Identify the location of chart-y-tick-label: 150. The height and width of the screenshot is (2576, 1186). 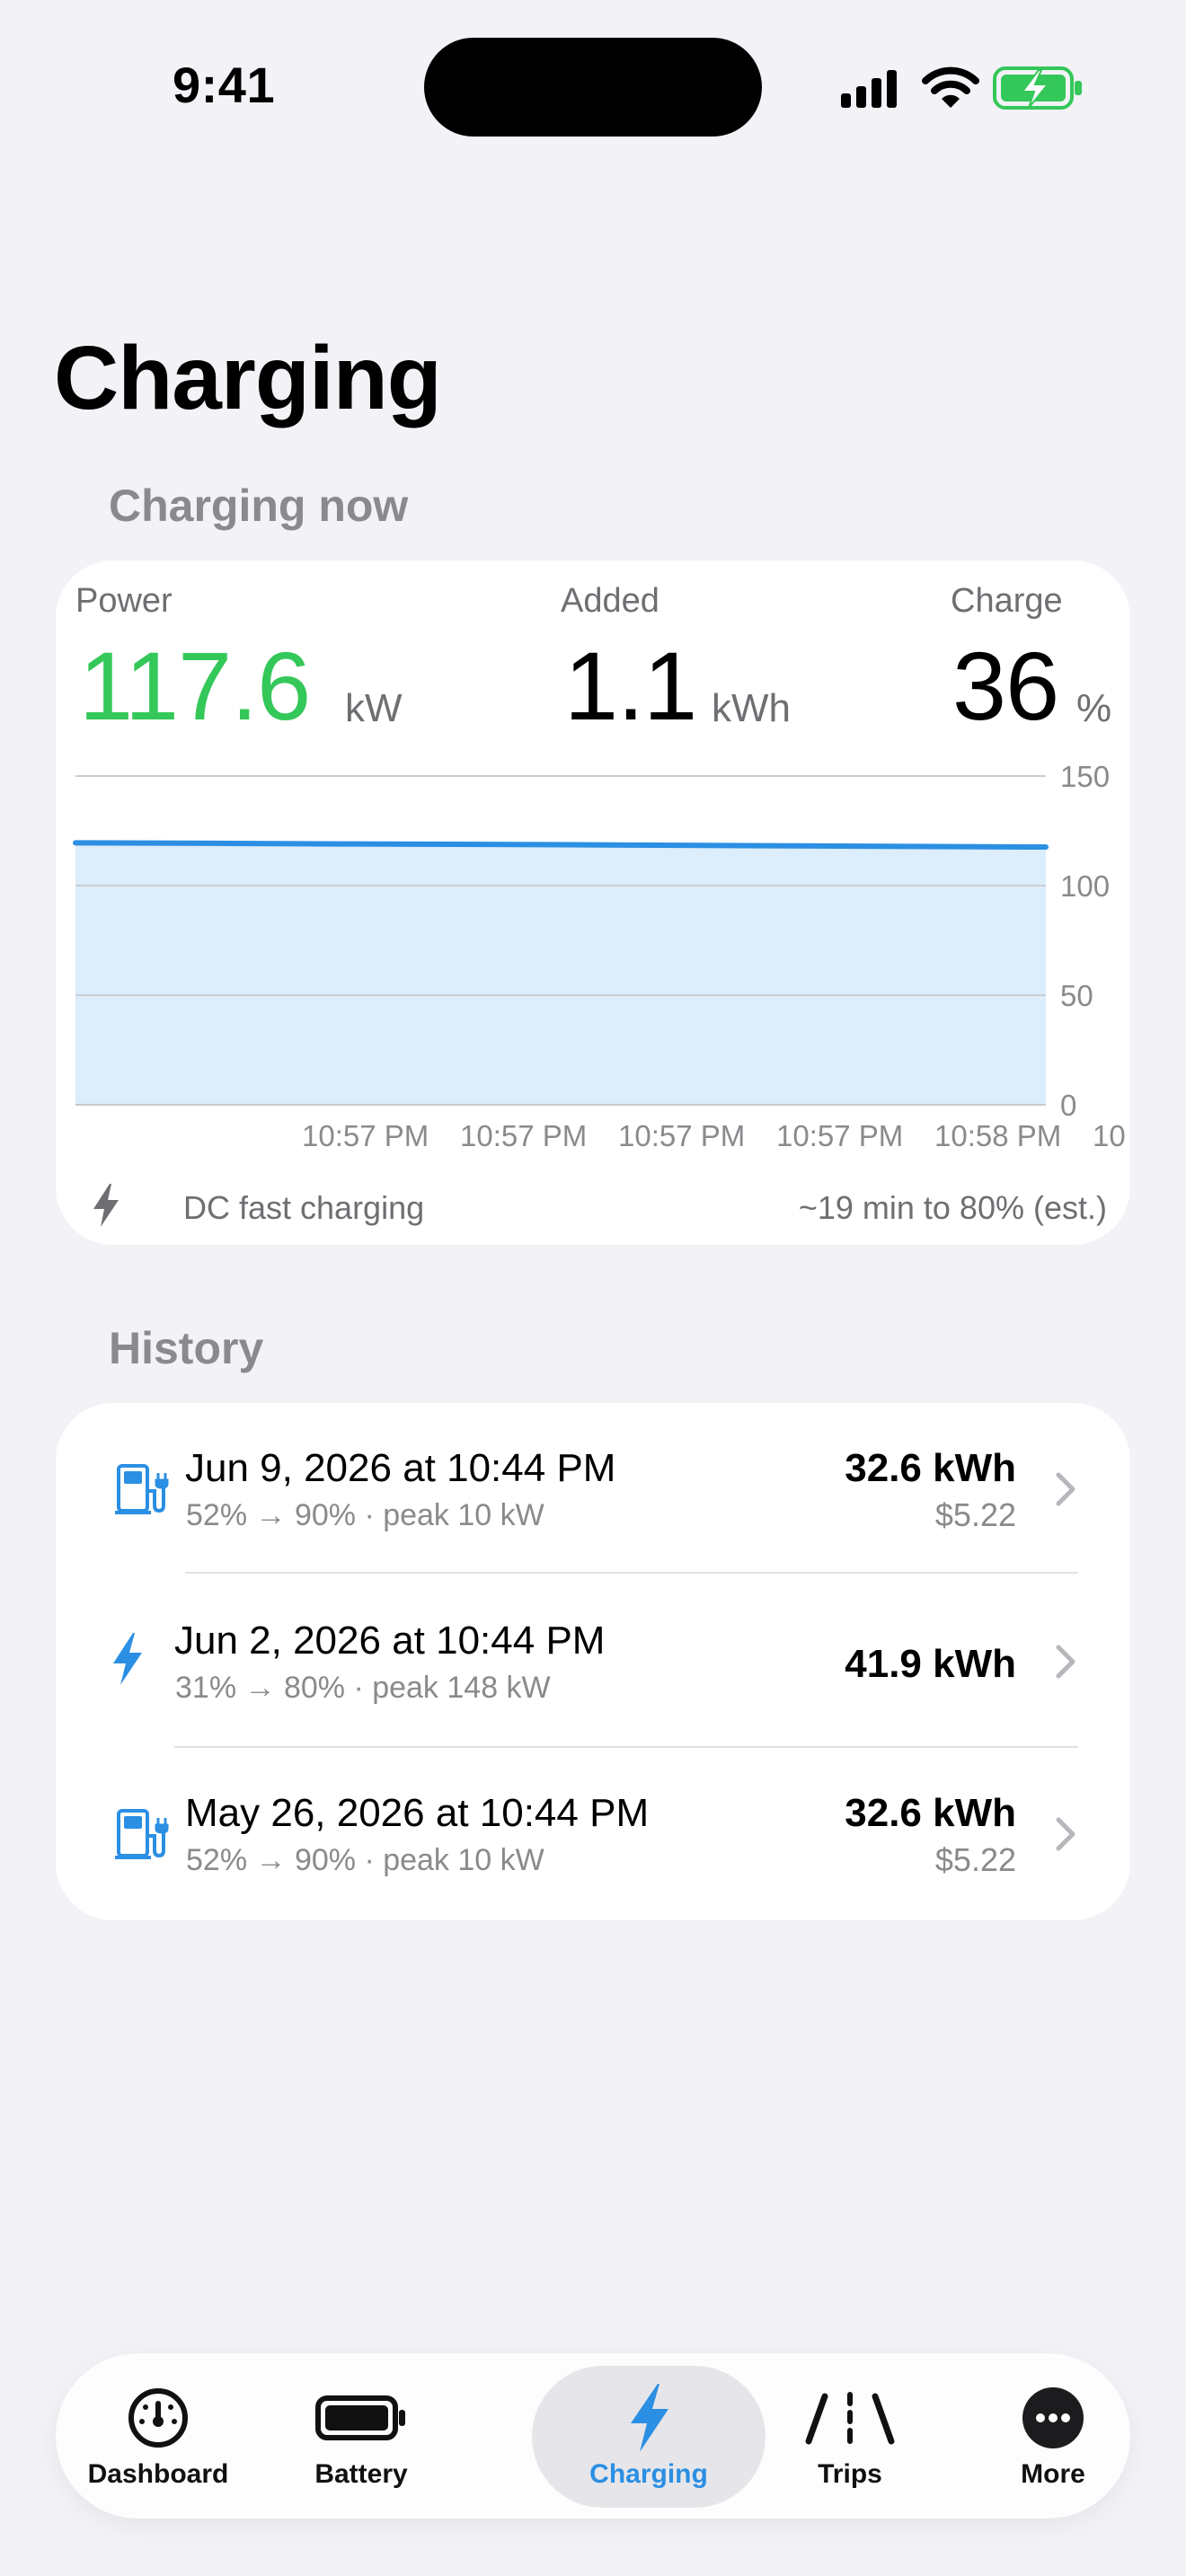
(1085, 777).